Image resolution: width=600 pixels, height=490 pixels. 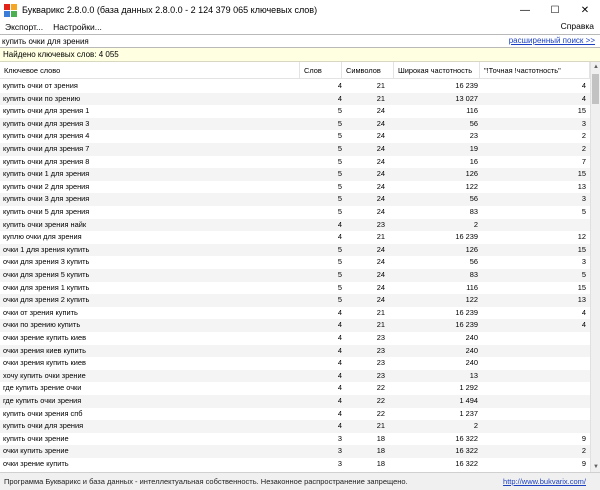 I want to click on table-row: очки зрения купить киев 4 23 240, so click(x=295, y=363).